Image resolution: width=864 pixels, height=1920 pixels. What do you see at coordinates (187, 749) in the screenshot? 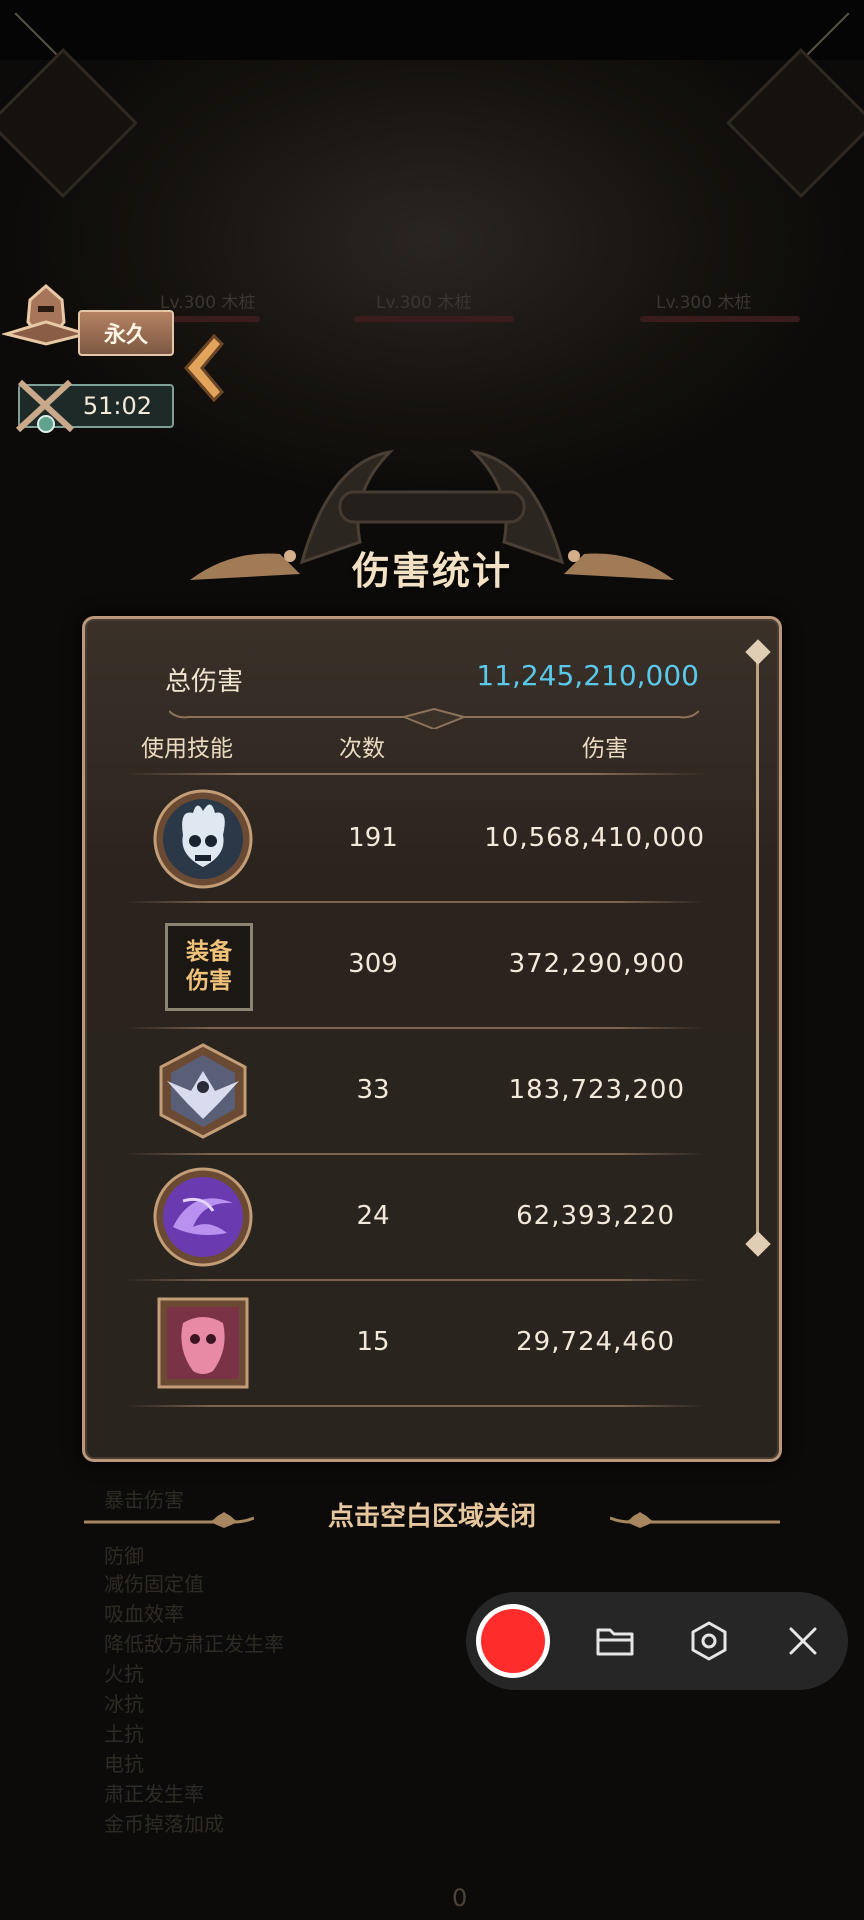
I see `header-skill: 使用技能` at bounding box center [187, 749].